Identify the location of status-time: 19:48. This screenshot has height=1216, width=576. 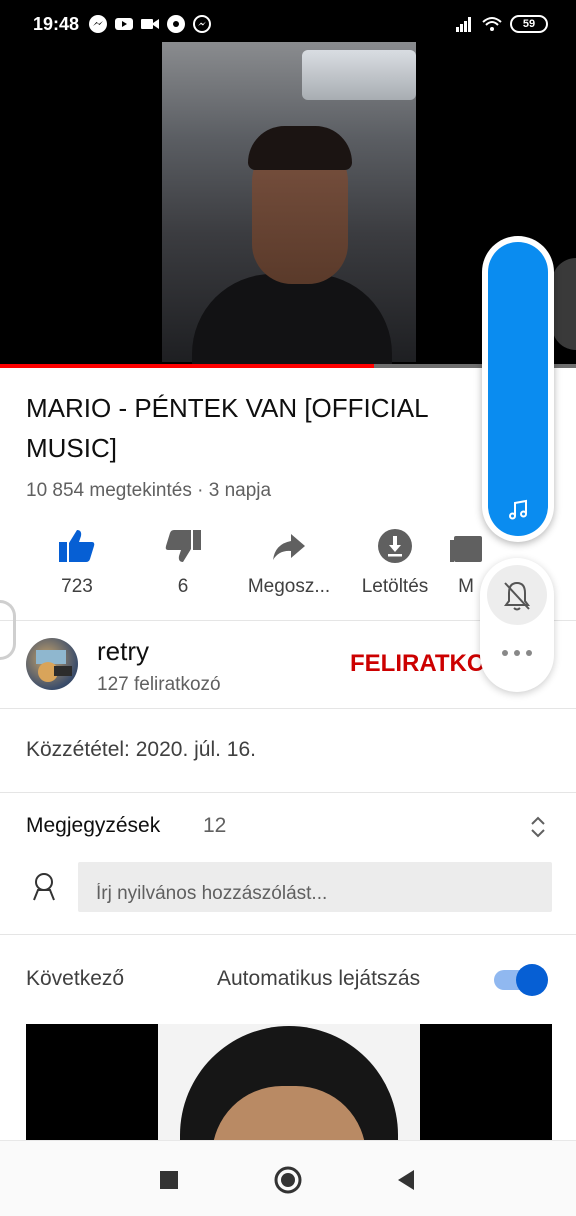
(56, 24).